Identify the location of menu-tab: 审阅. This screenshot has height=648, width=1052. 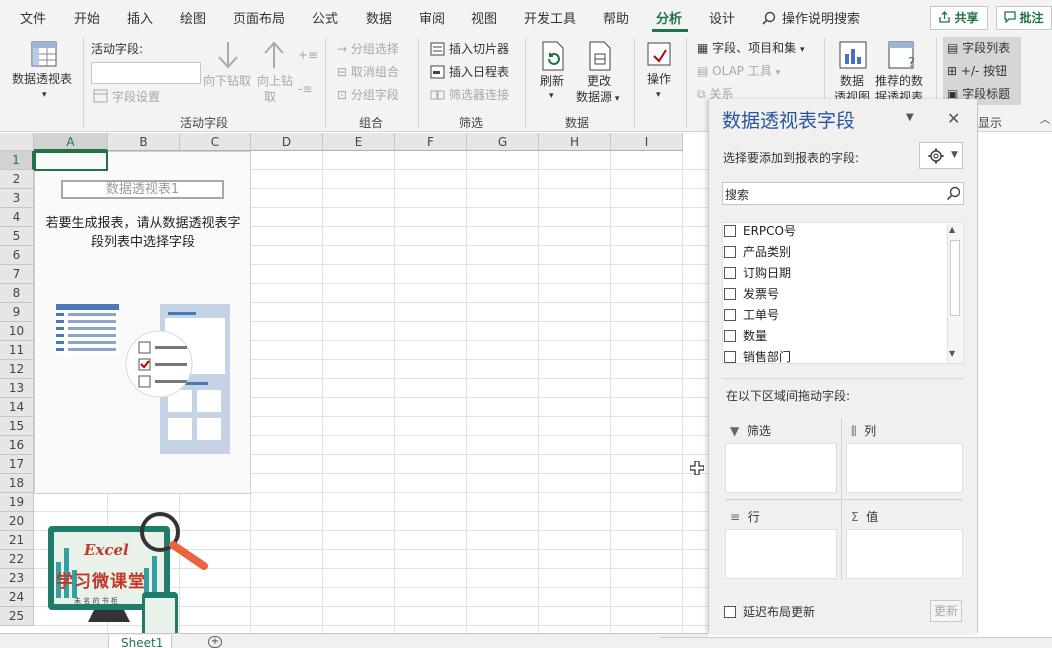
(432, 17).